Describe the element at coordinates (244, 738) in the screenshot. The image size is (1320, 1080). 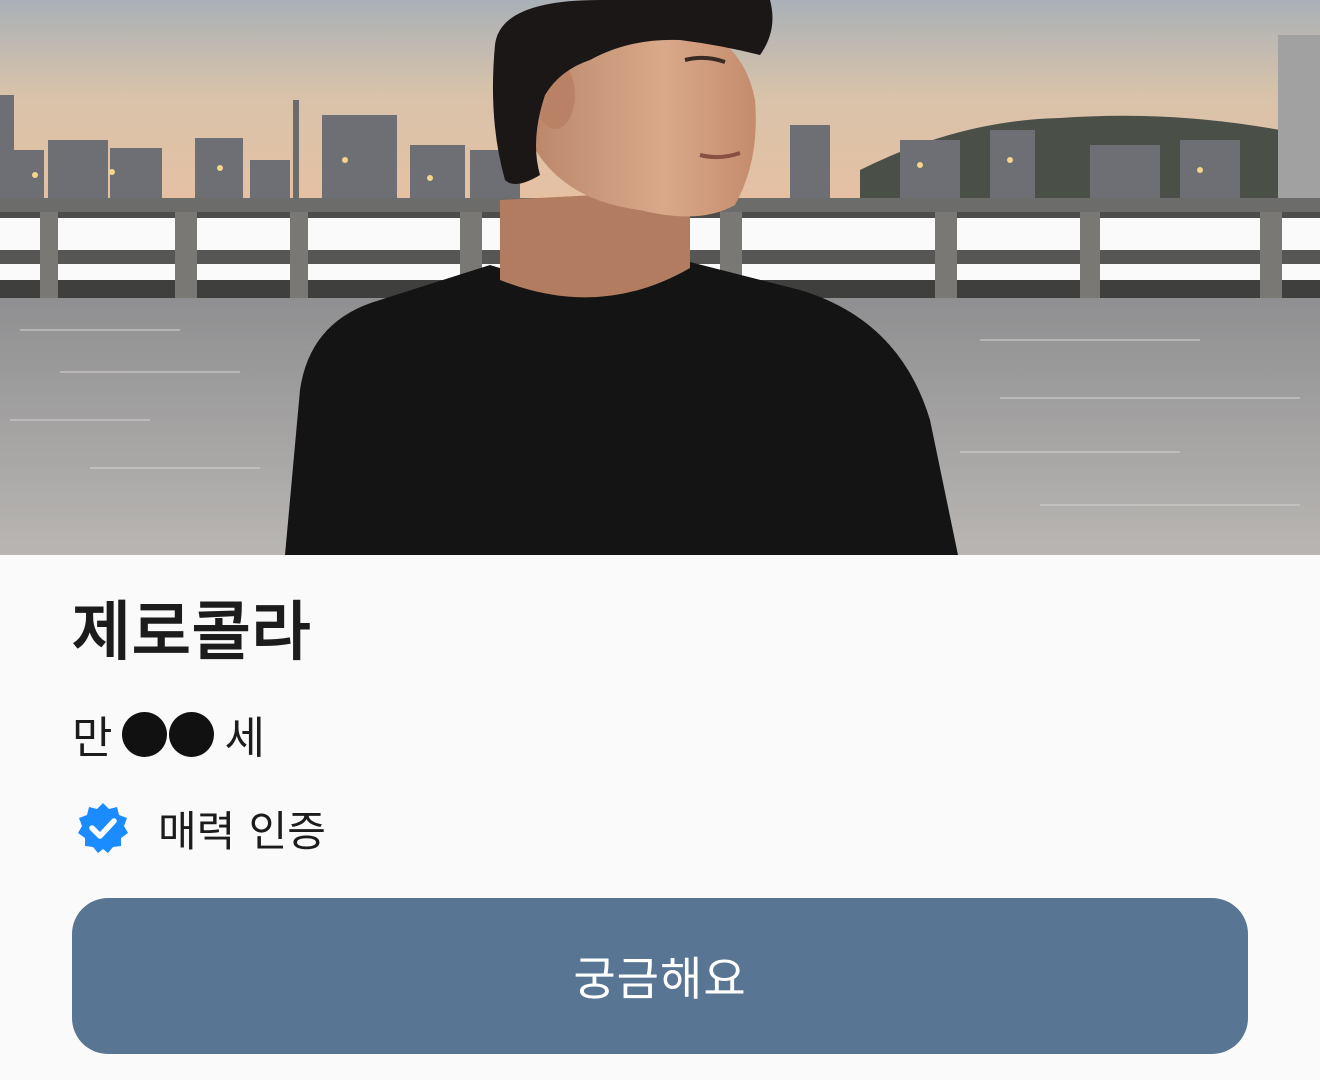
I see `age-suffix: 세` at that location.